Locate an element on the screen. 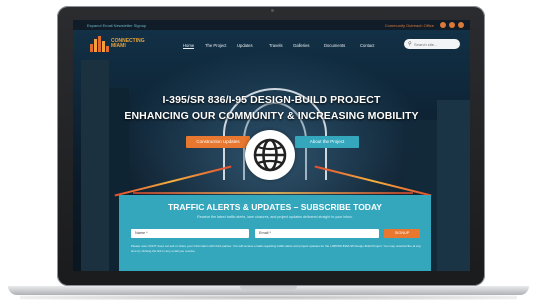  email-label: Email * is located at coordinates (265, 233).